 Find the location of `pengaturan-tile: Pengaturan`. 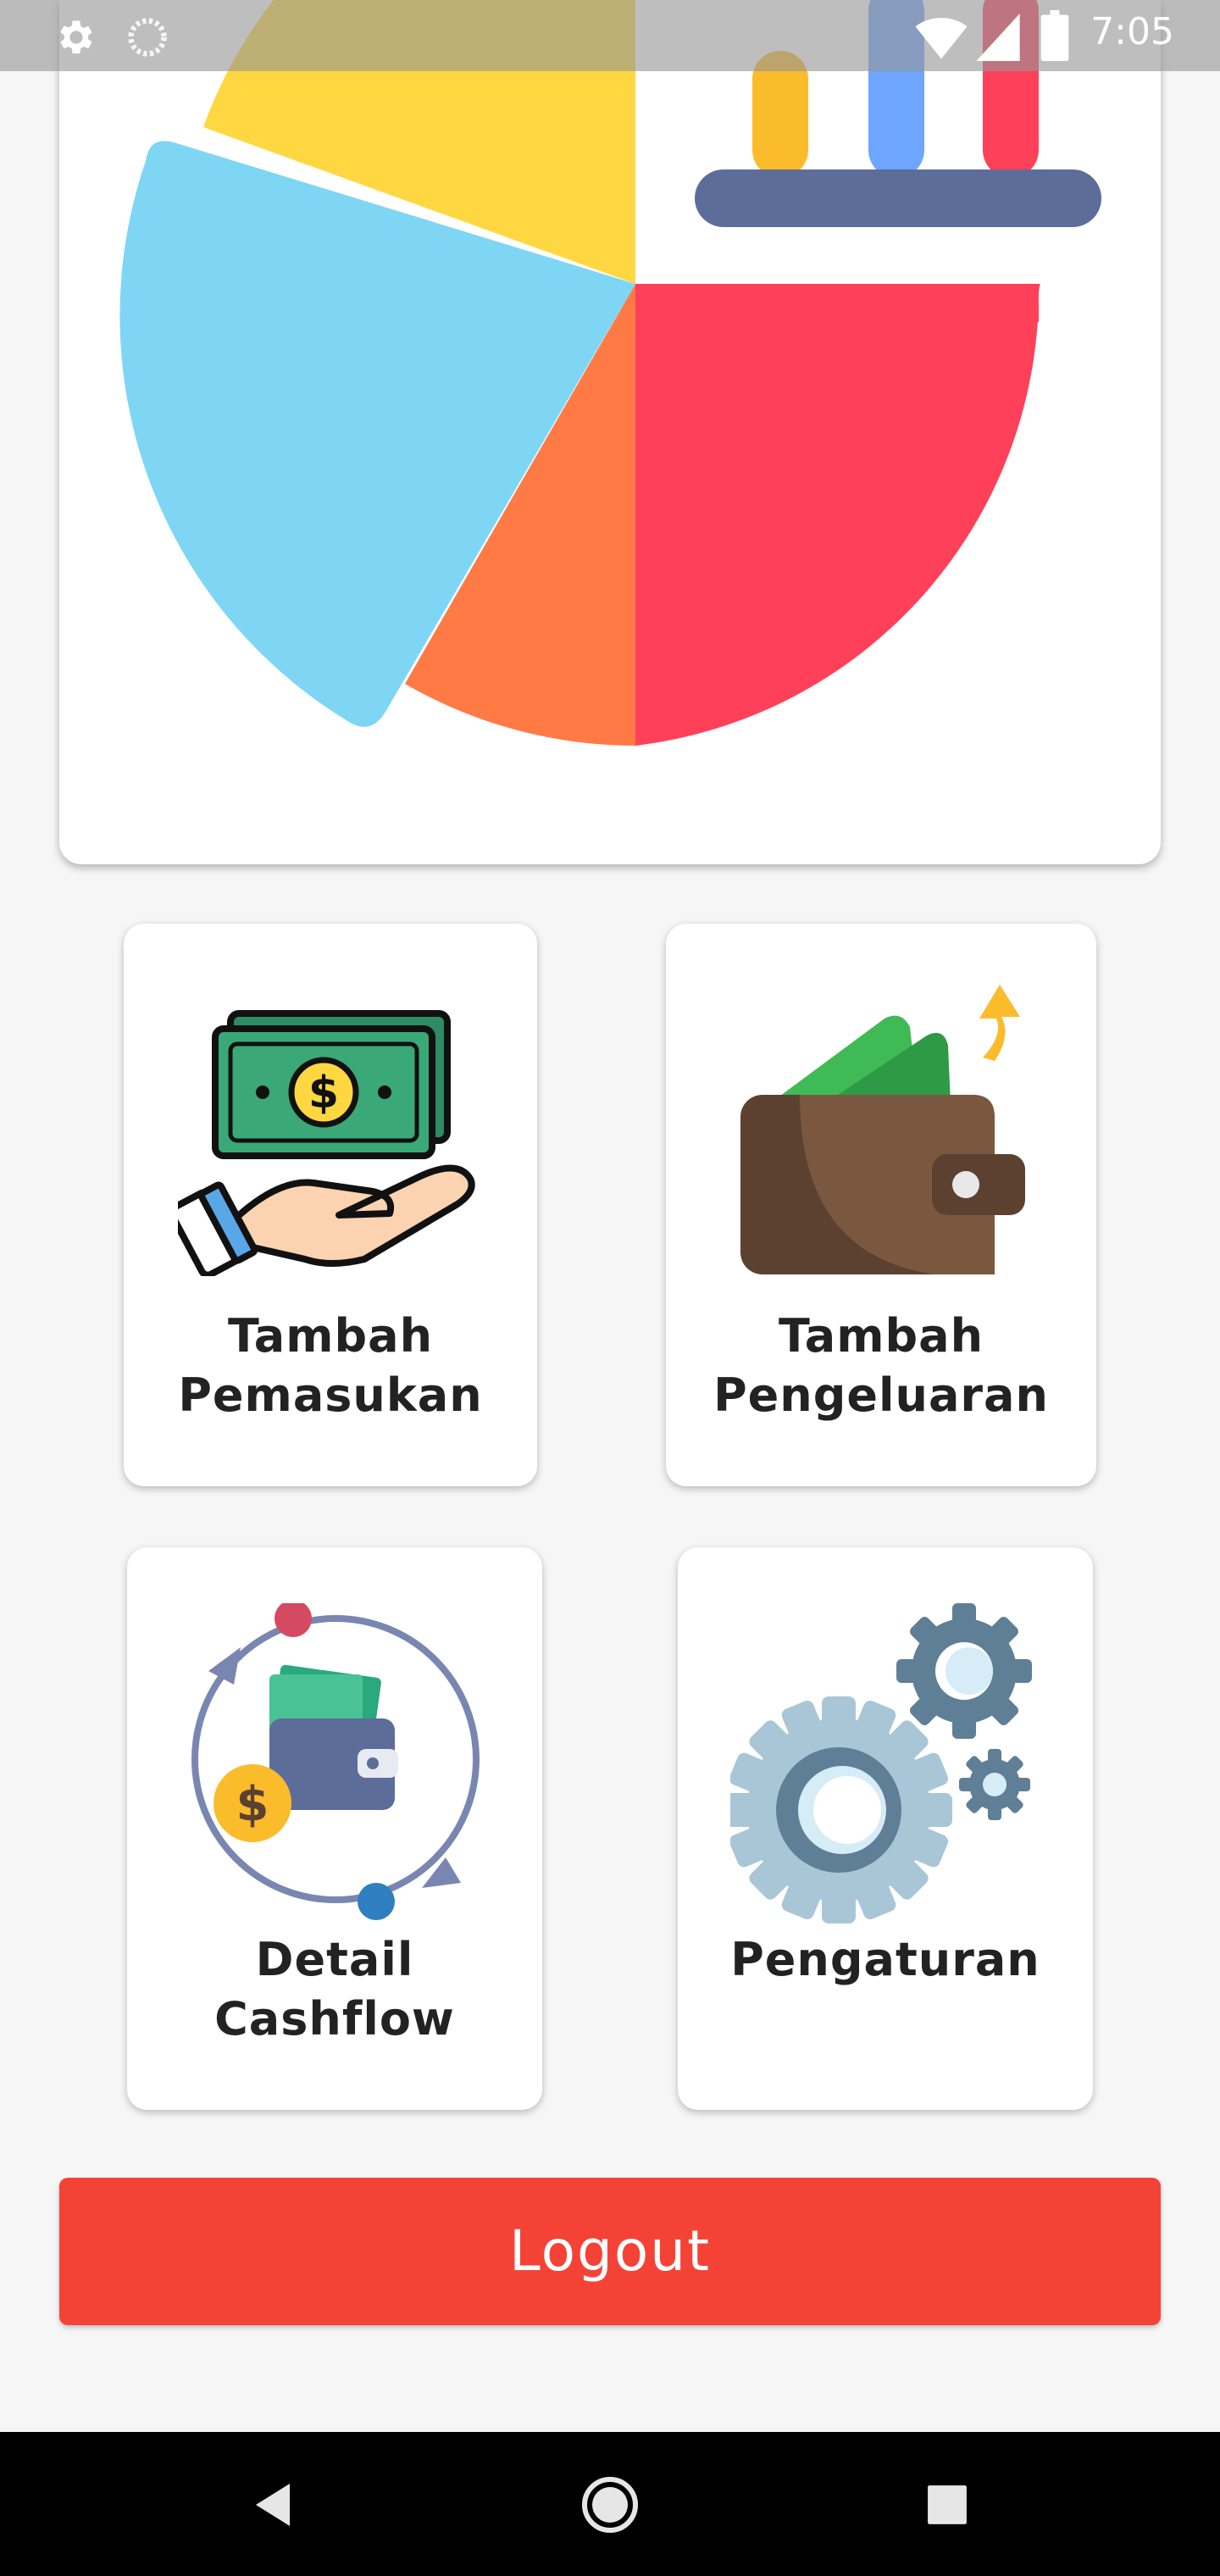

pengaturan-tile: Pengaturan is located at coordinates (885, 1828).